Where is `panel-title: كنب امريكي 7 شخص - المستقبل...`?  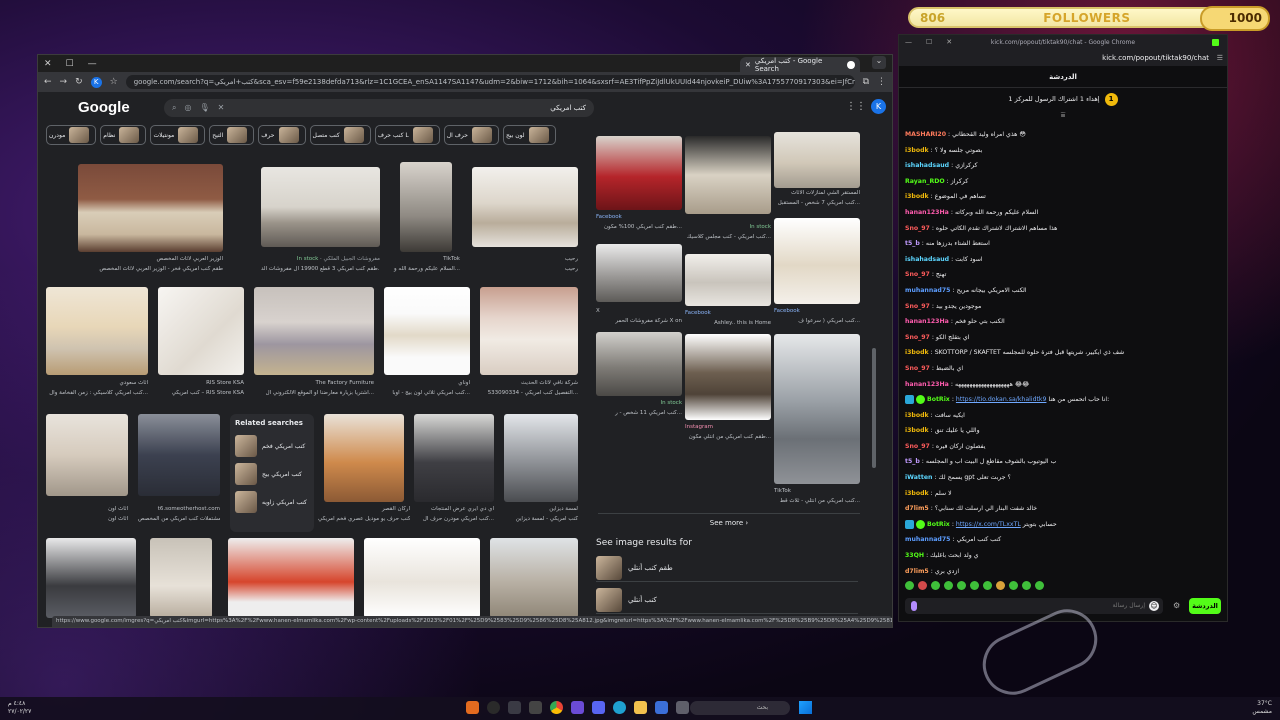
panel-title: كنب امريكي 7 شخص - المستقبل... is located at coordinates (817, 203).